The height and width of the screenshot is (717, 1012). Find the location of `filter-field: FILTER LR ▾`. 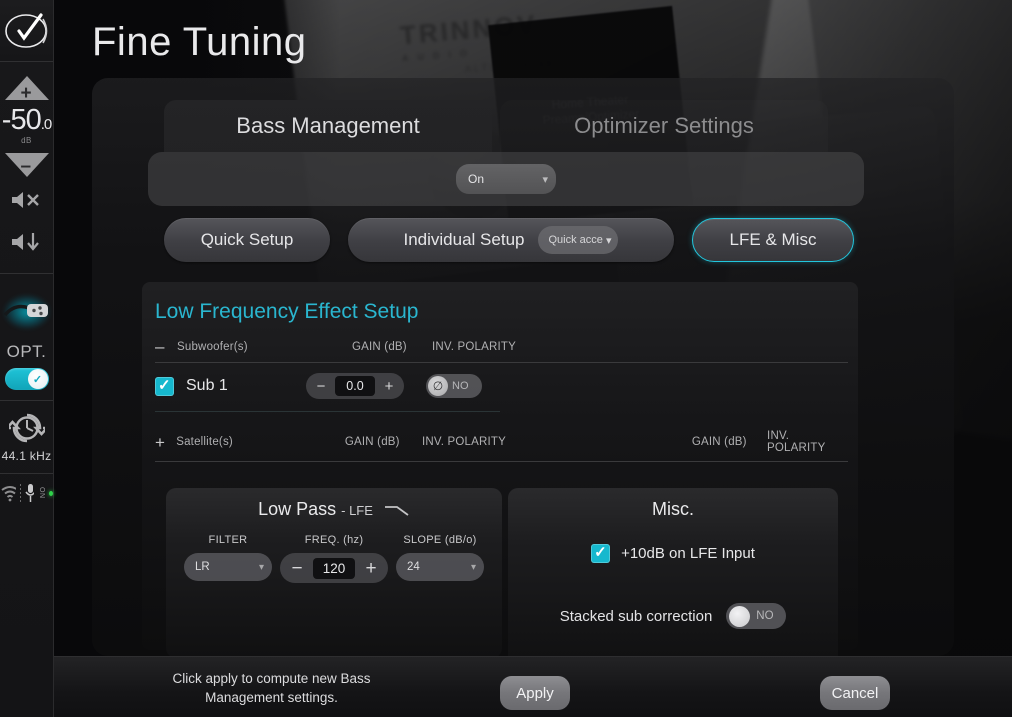

filter-field: FILTER LR ▾ is located at coordinates (228, 558).